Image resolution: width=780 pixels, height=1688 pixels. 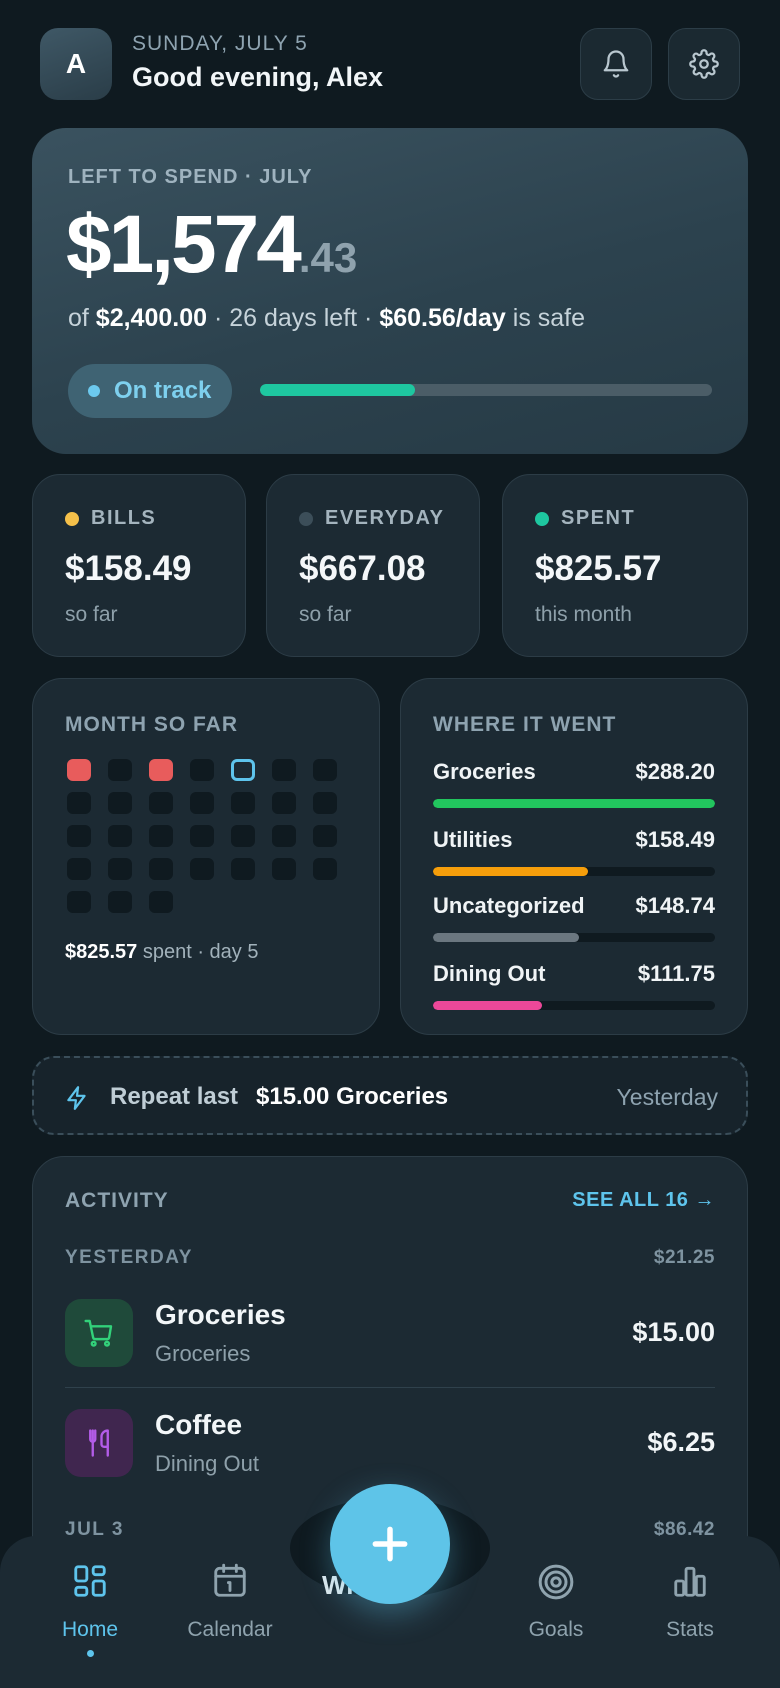 I want to click on notifications-button, so click(x=616, y=64).